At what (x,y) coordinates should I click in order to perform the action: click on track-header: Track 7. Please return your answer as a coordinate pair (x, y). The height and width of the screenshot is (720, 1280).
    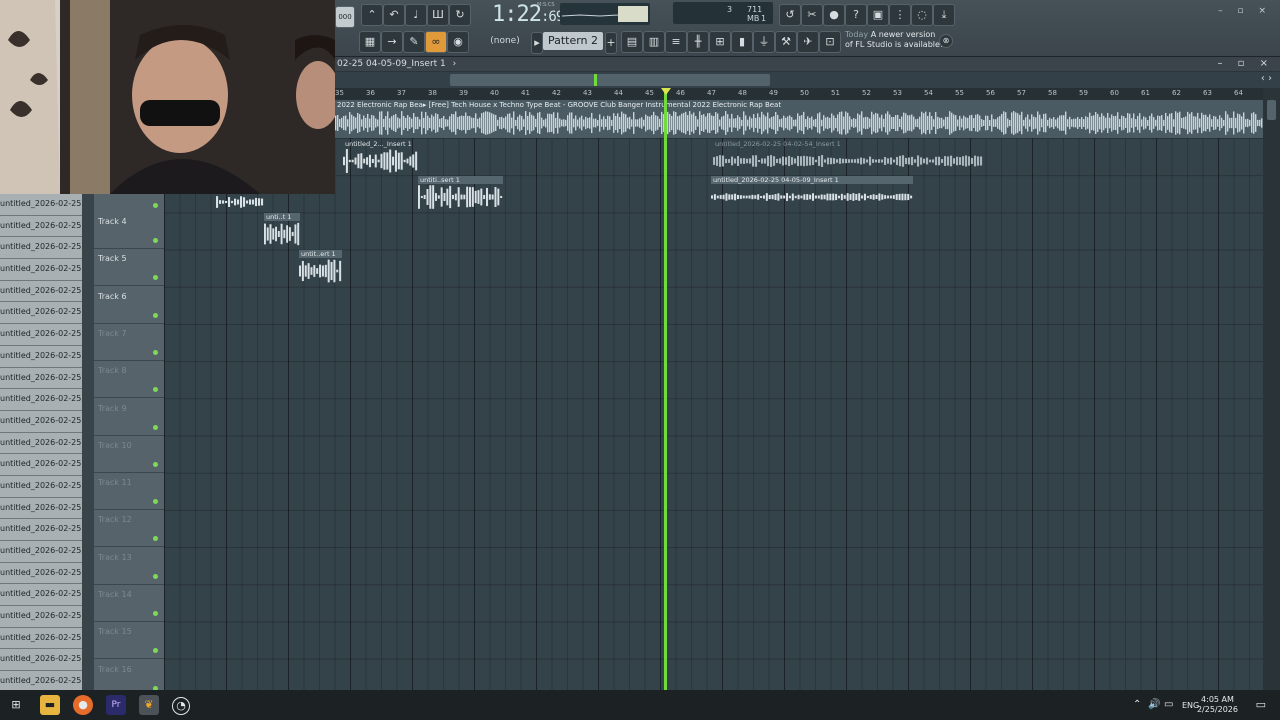
    Looking at the image, I should click on (129, 342).